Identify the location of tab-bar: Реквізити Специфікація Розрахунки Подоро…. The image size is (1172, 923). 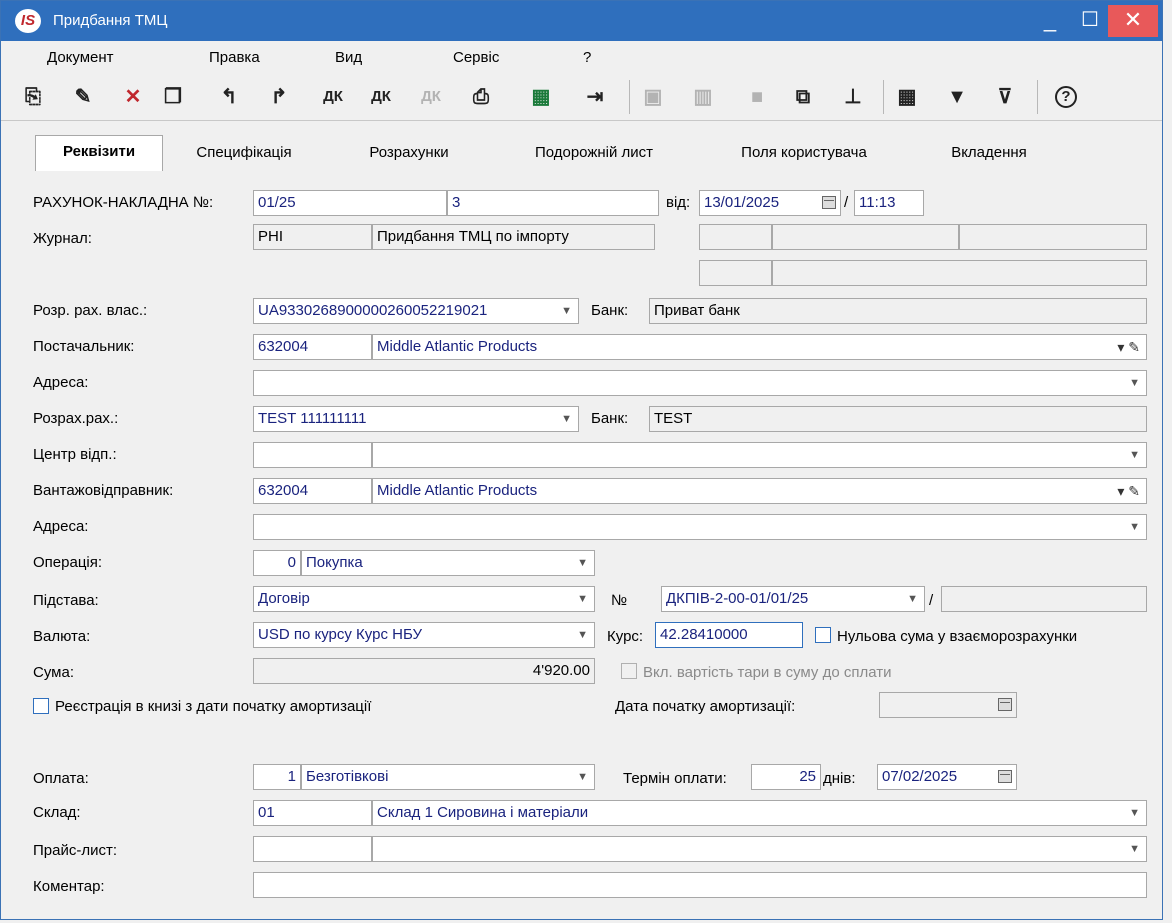
(582, 151).